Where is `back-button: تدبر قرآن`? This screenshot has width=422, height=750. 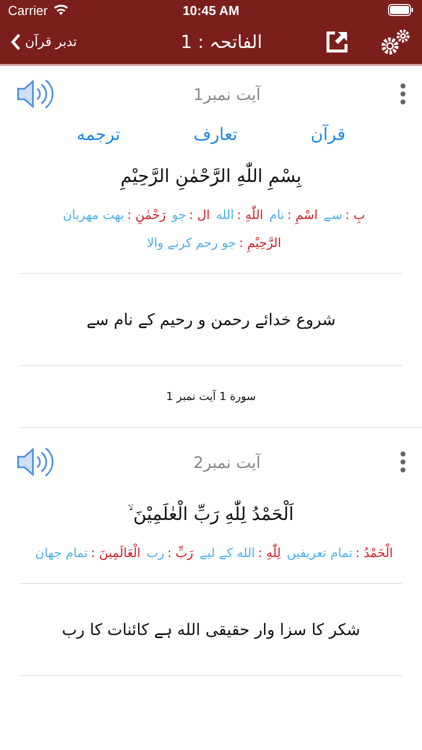 back-button: تدبر قرآن is located at coordinates (43, 42).